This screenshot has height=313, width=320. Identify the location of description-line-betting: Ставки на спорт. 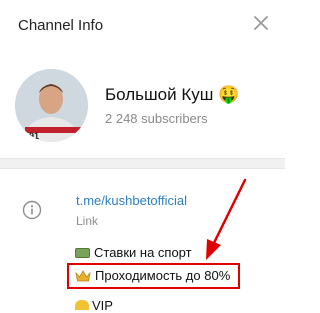
(133, 252).